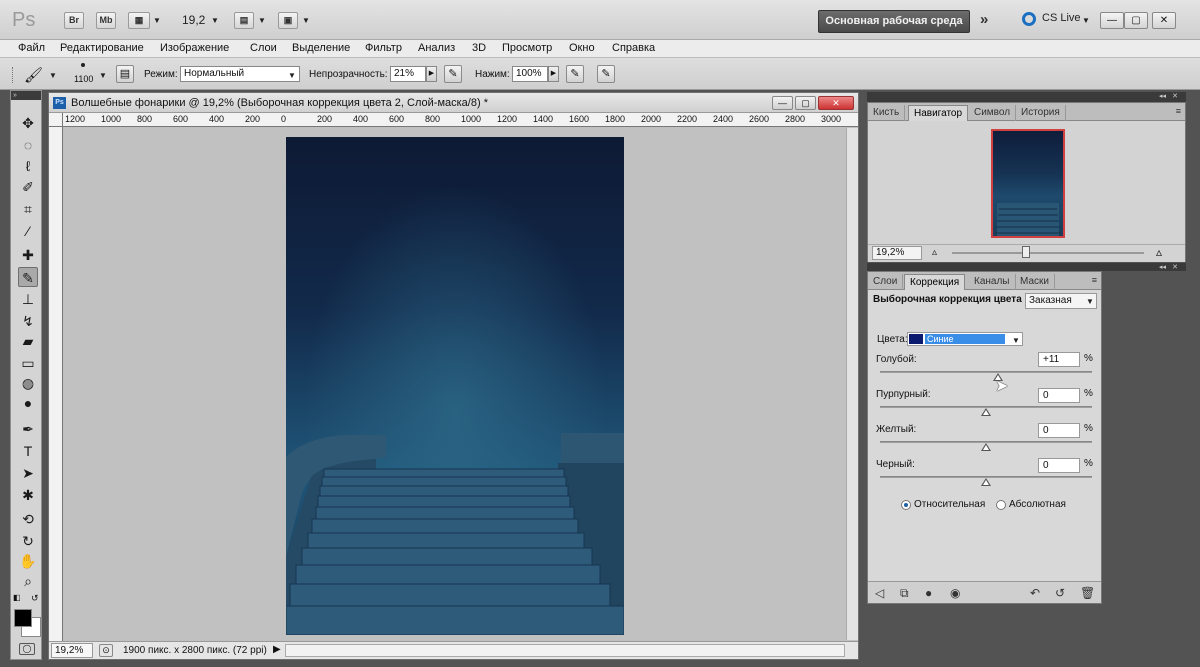 Image resolution: width=1200 pixels, height=667 pixels. I want to click on yellow-slider-thumb, so click(986, 447).